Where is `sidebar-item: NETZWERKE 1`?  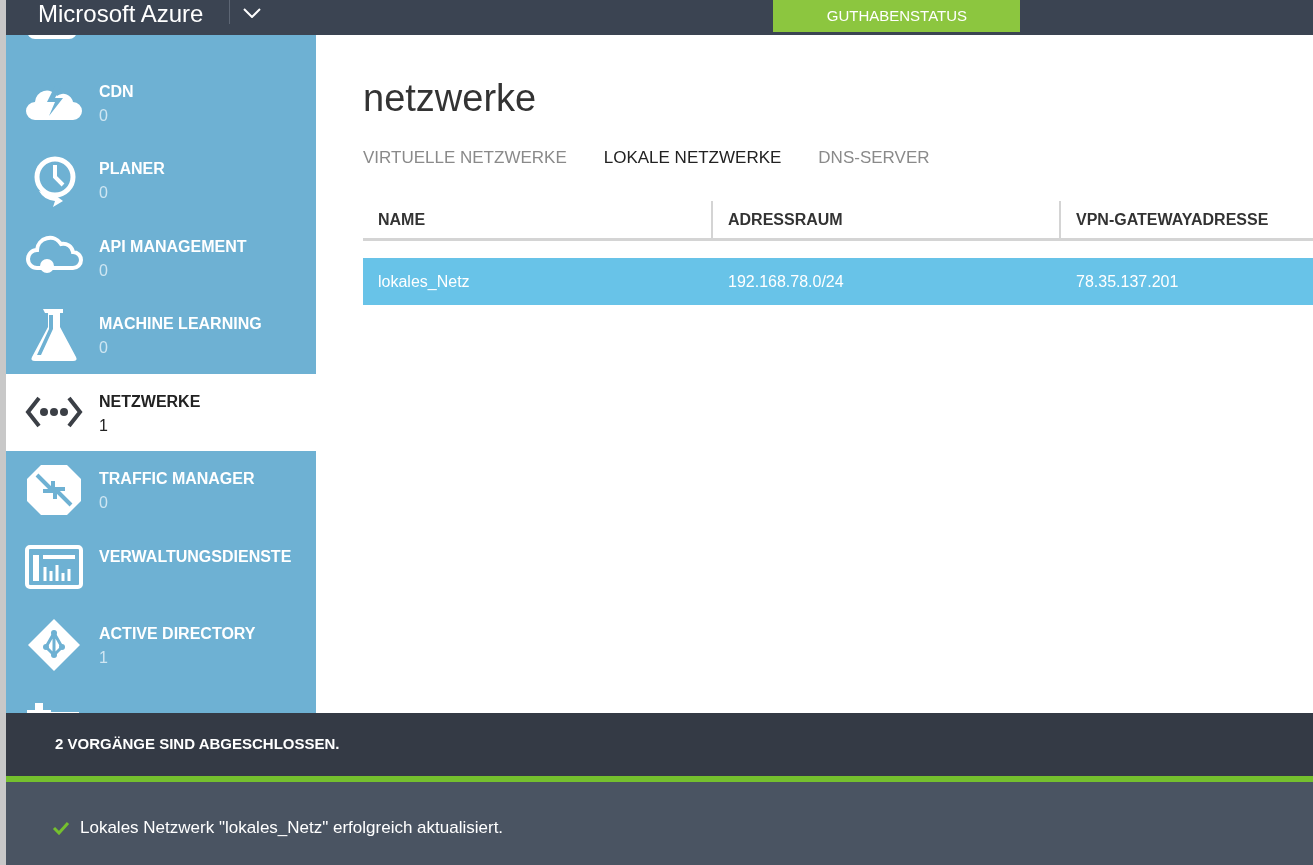
sidebar-item: NETZWERKE 1 is located at coordinates (161, 412).